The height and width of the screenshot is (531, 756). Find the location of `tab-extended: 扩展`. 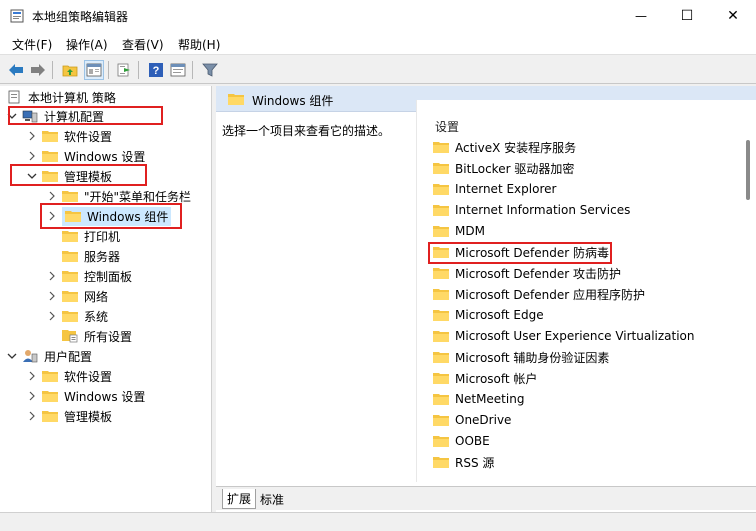

tab-extended: 扩展 is located at coordinates (239, 499).